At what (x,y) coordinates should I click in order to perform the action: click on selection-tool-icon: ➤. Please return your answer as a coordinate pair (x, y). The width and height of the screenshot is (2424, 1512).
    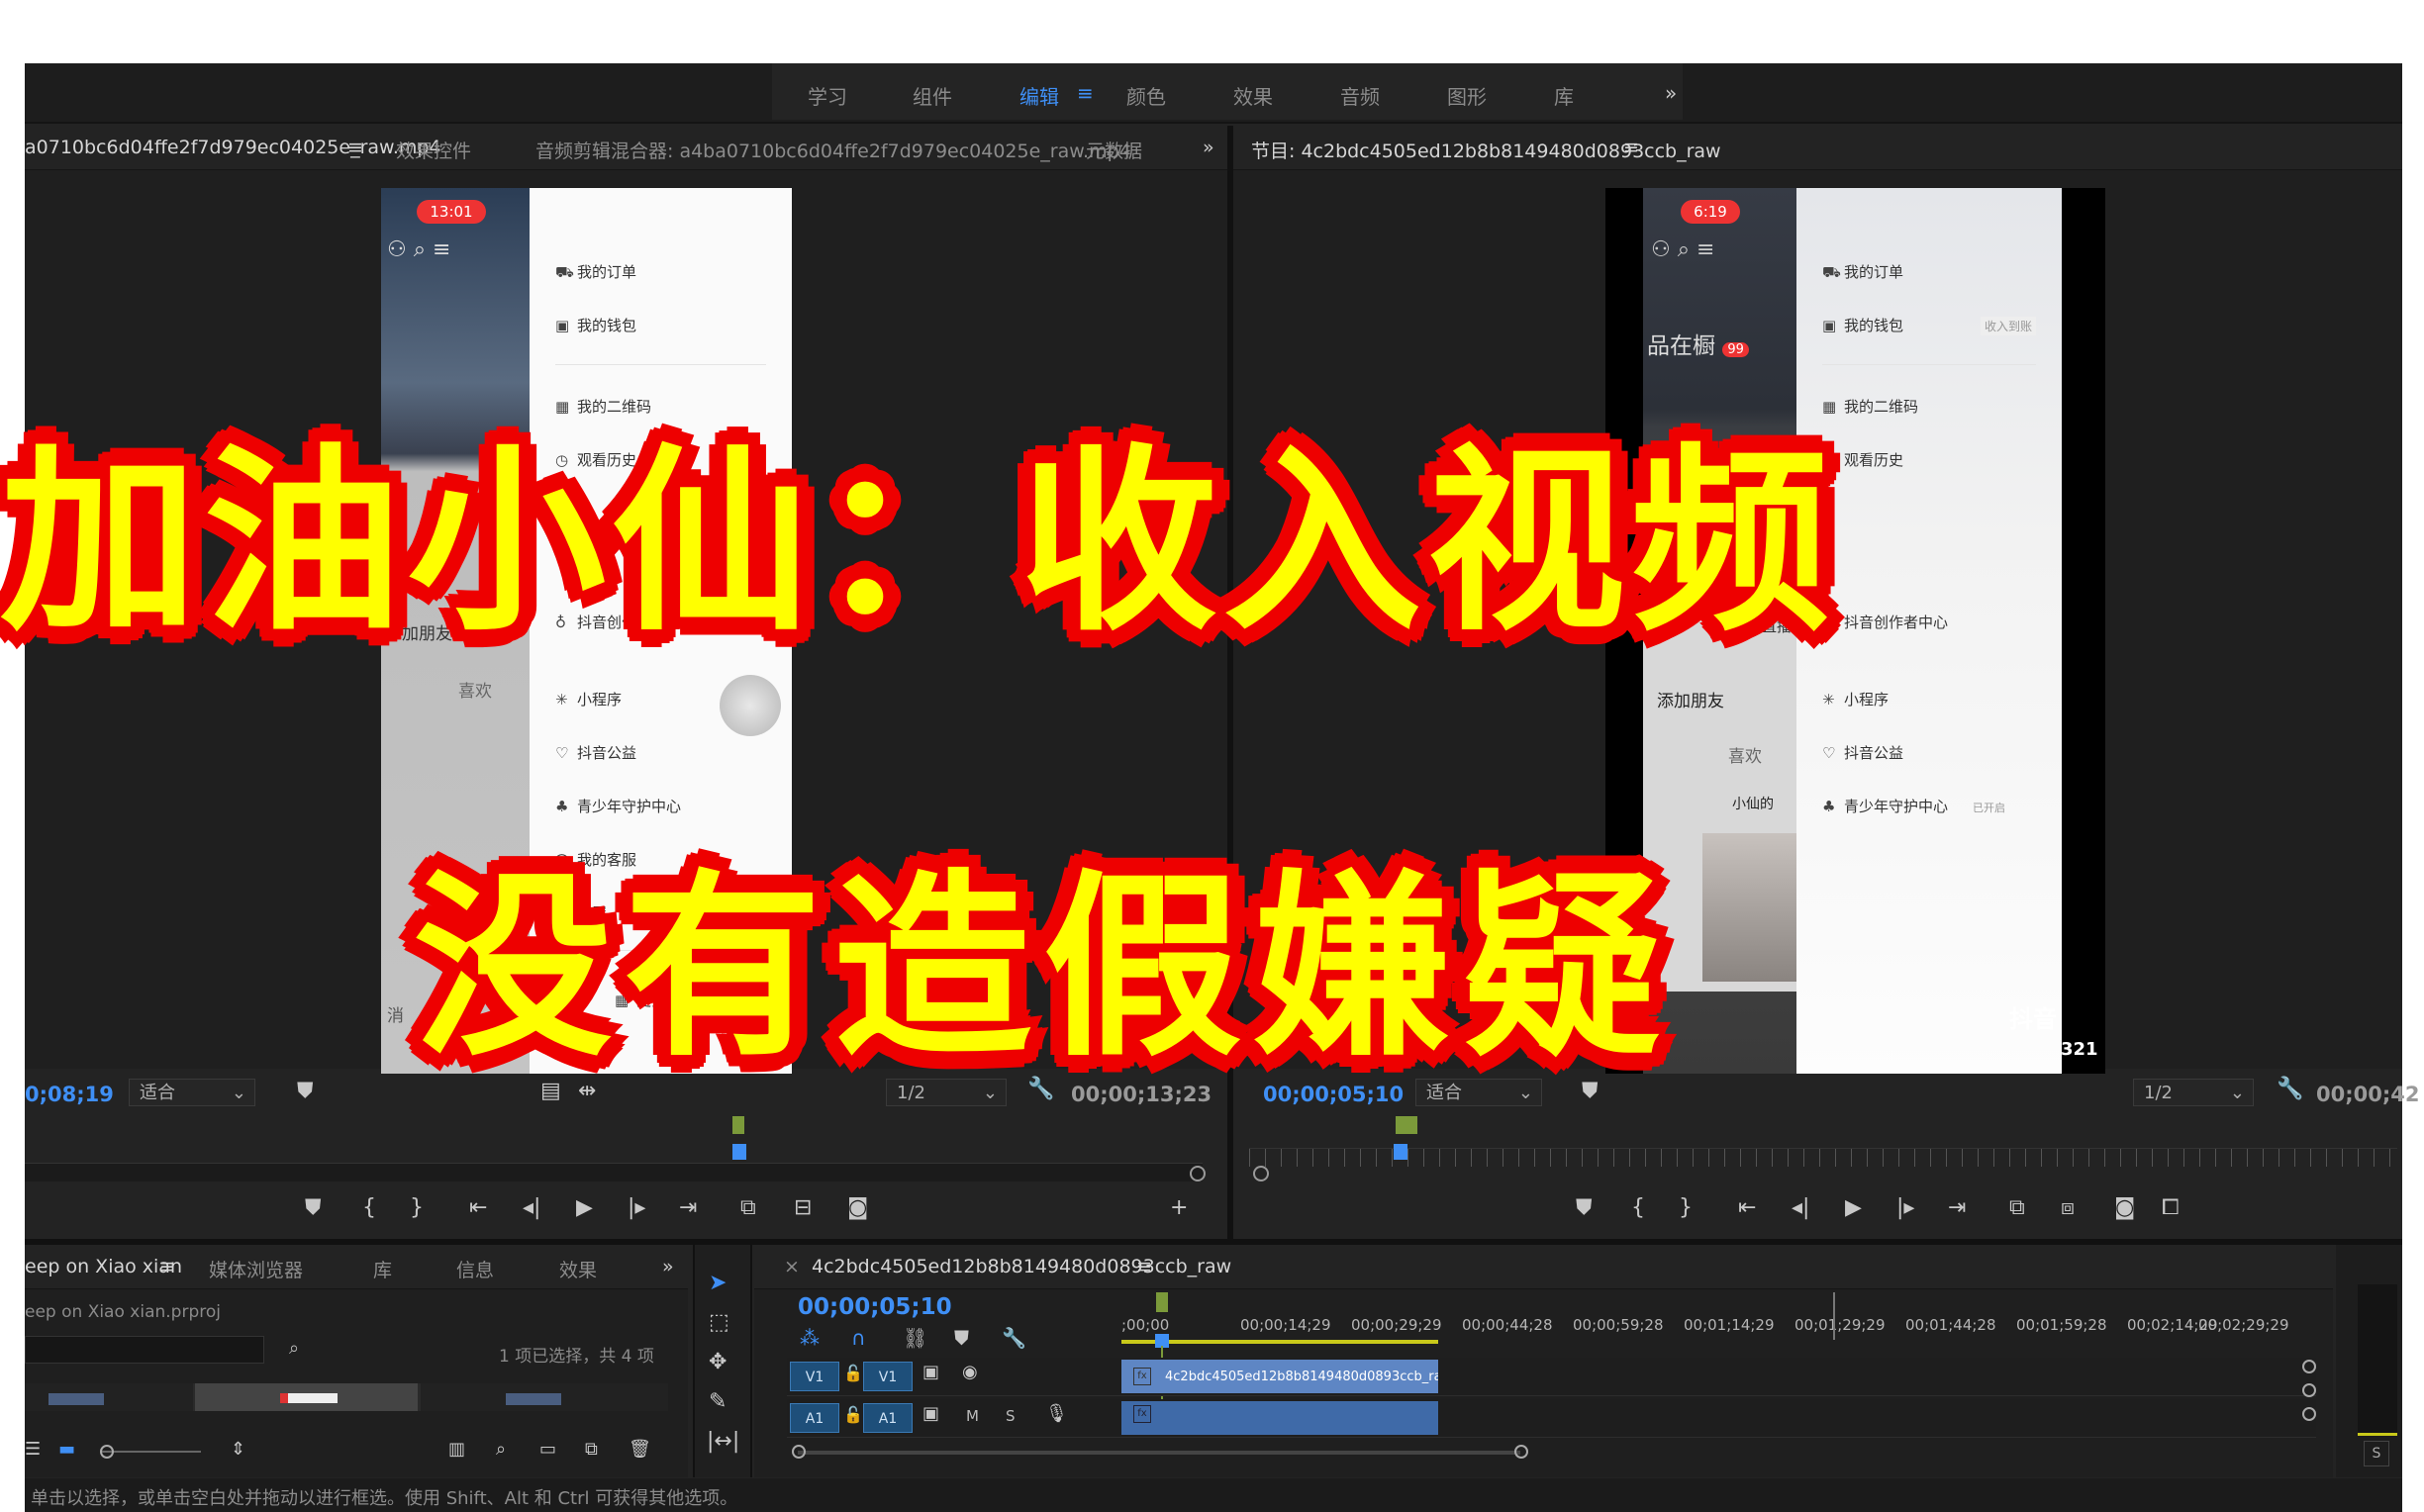
    Looking at the image, I should click on (718, 1283).